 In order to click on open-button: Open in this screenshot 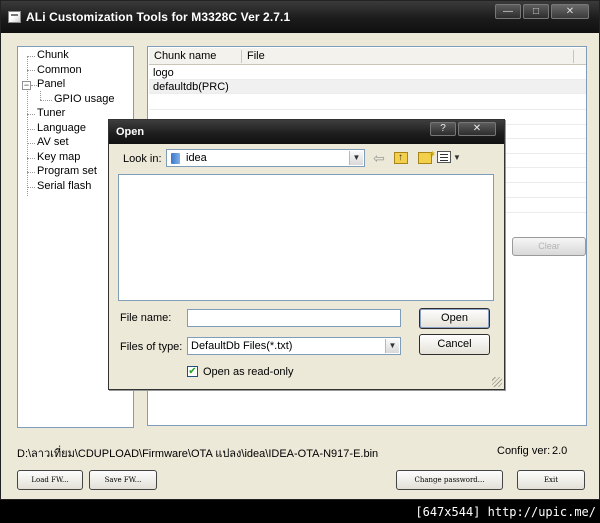, I will do `click(454, 318)`.